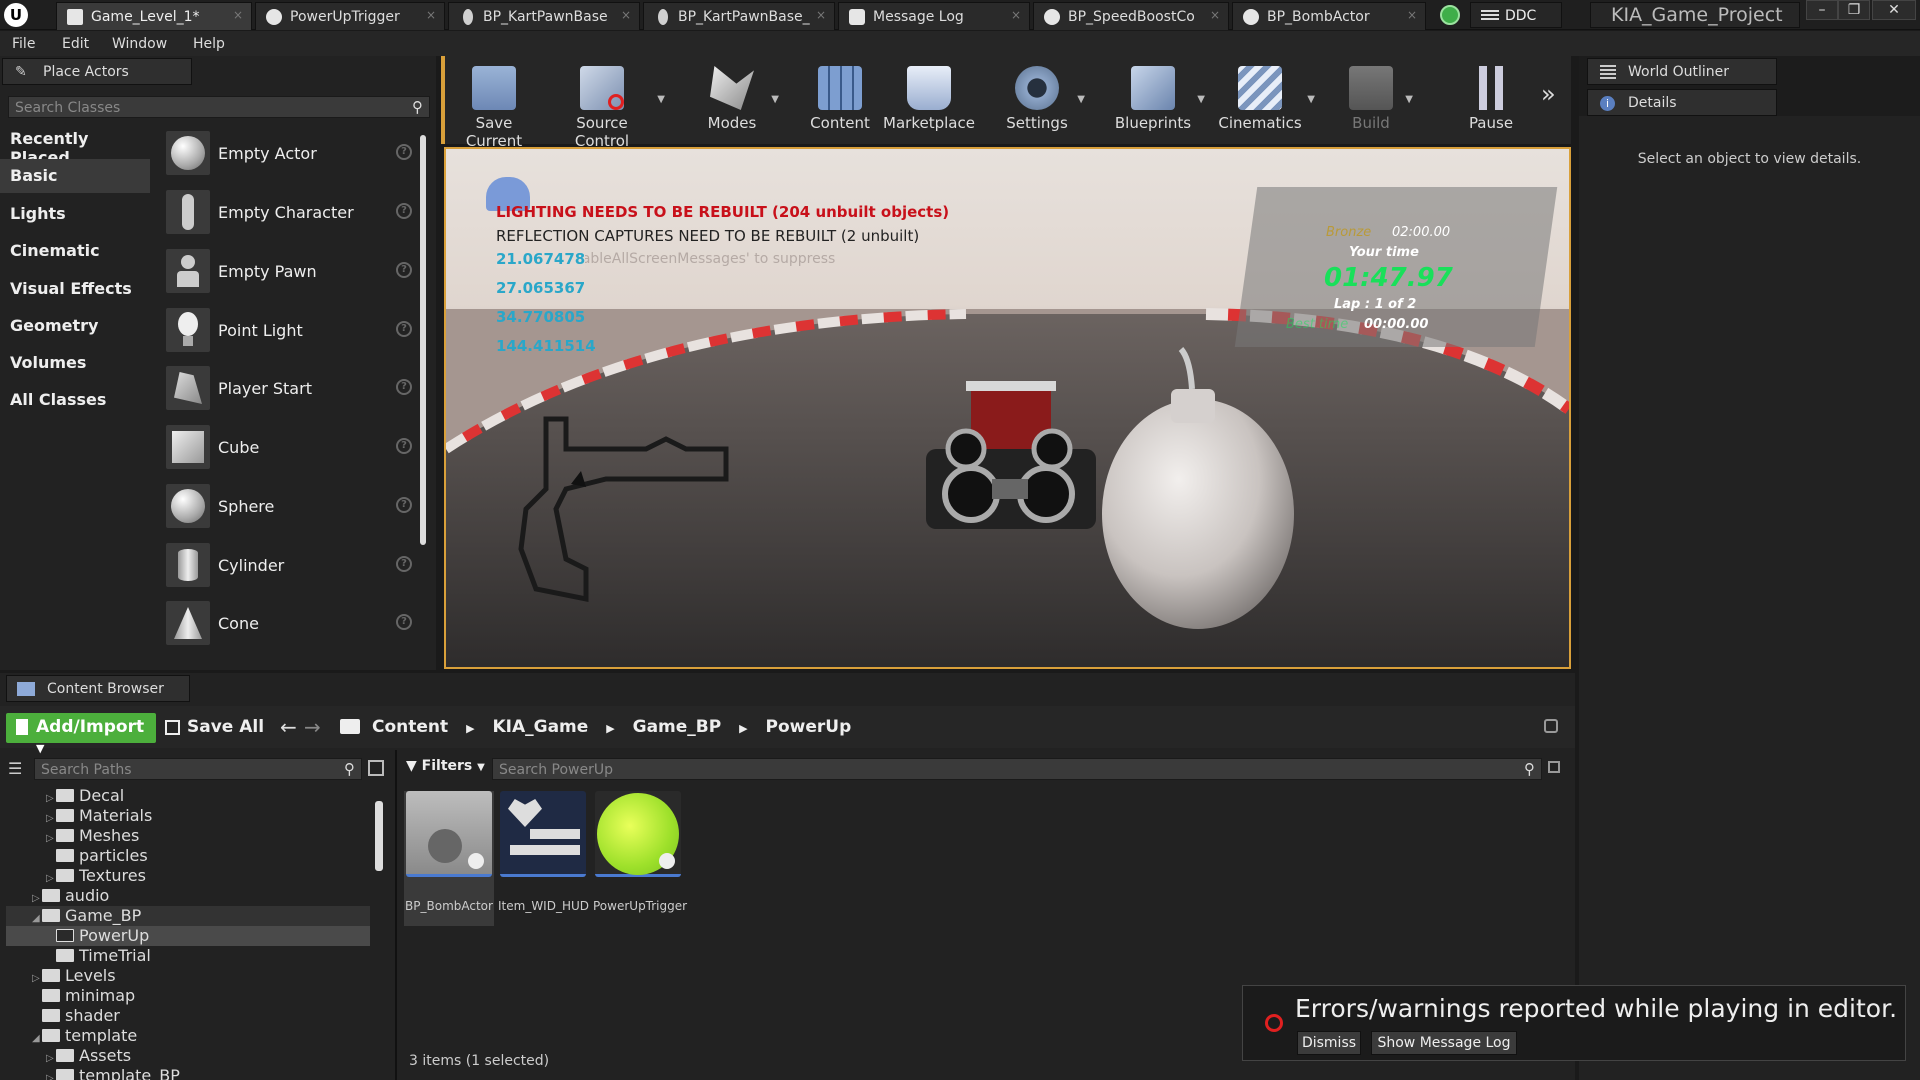 This screenshot has height=1080, width=1920. Describe the element at coordinates (376, 768) in the screenshot. I see `view-options-icon` at that location.